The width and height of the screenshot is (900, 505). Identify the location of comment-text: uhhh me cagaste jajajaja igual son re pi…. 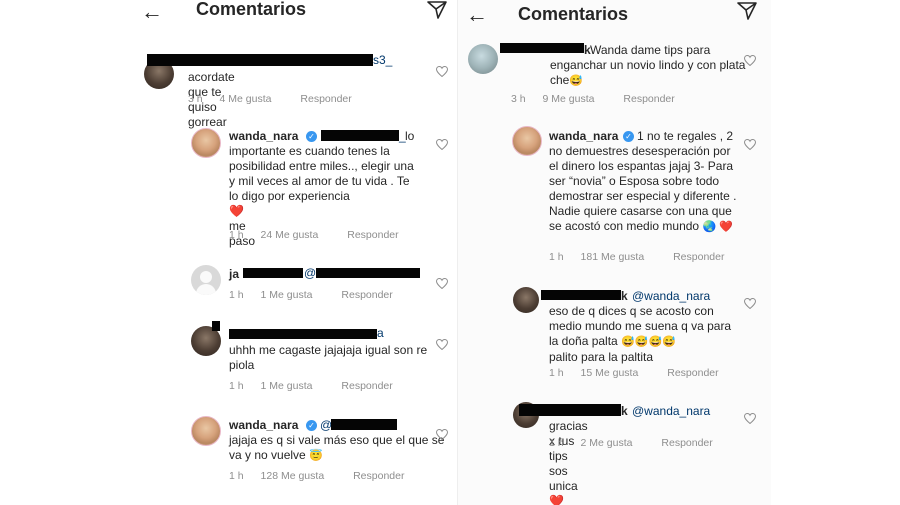
(328, 357).